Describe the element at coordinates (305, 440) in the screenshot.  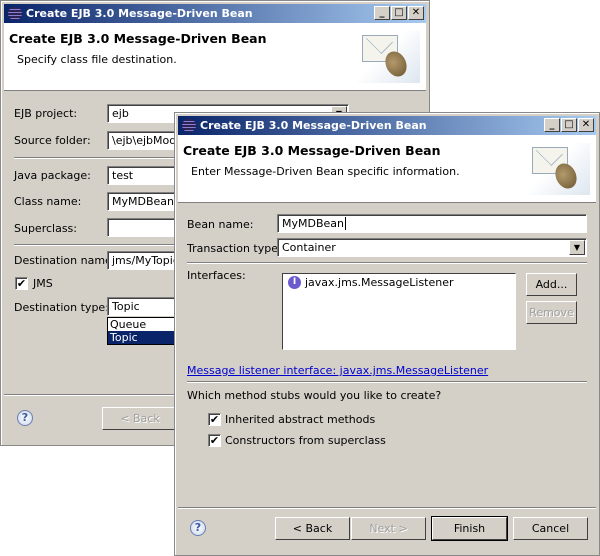
I see `constructors-label: Constructors from superclass` at that location.